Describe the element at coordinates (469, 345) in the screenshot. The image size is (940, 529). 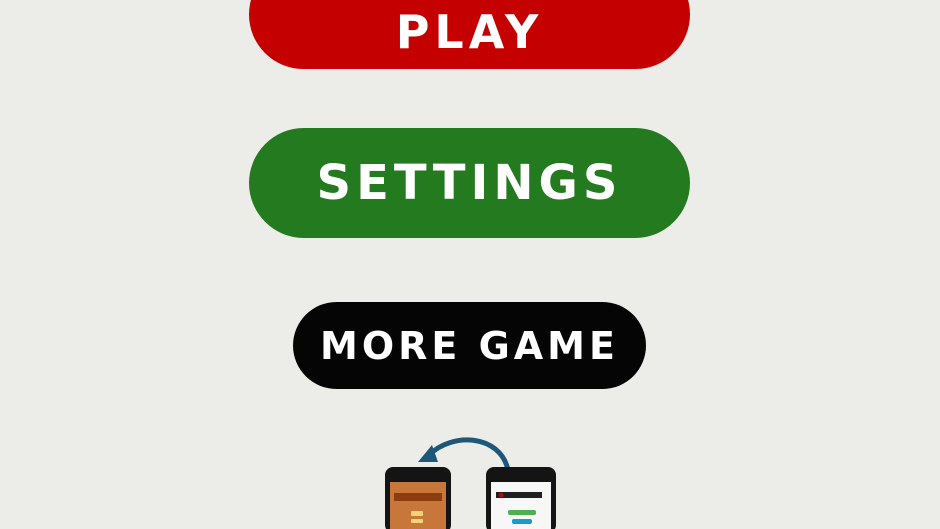
I see `more-game-button: MORE GAME` at that location.